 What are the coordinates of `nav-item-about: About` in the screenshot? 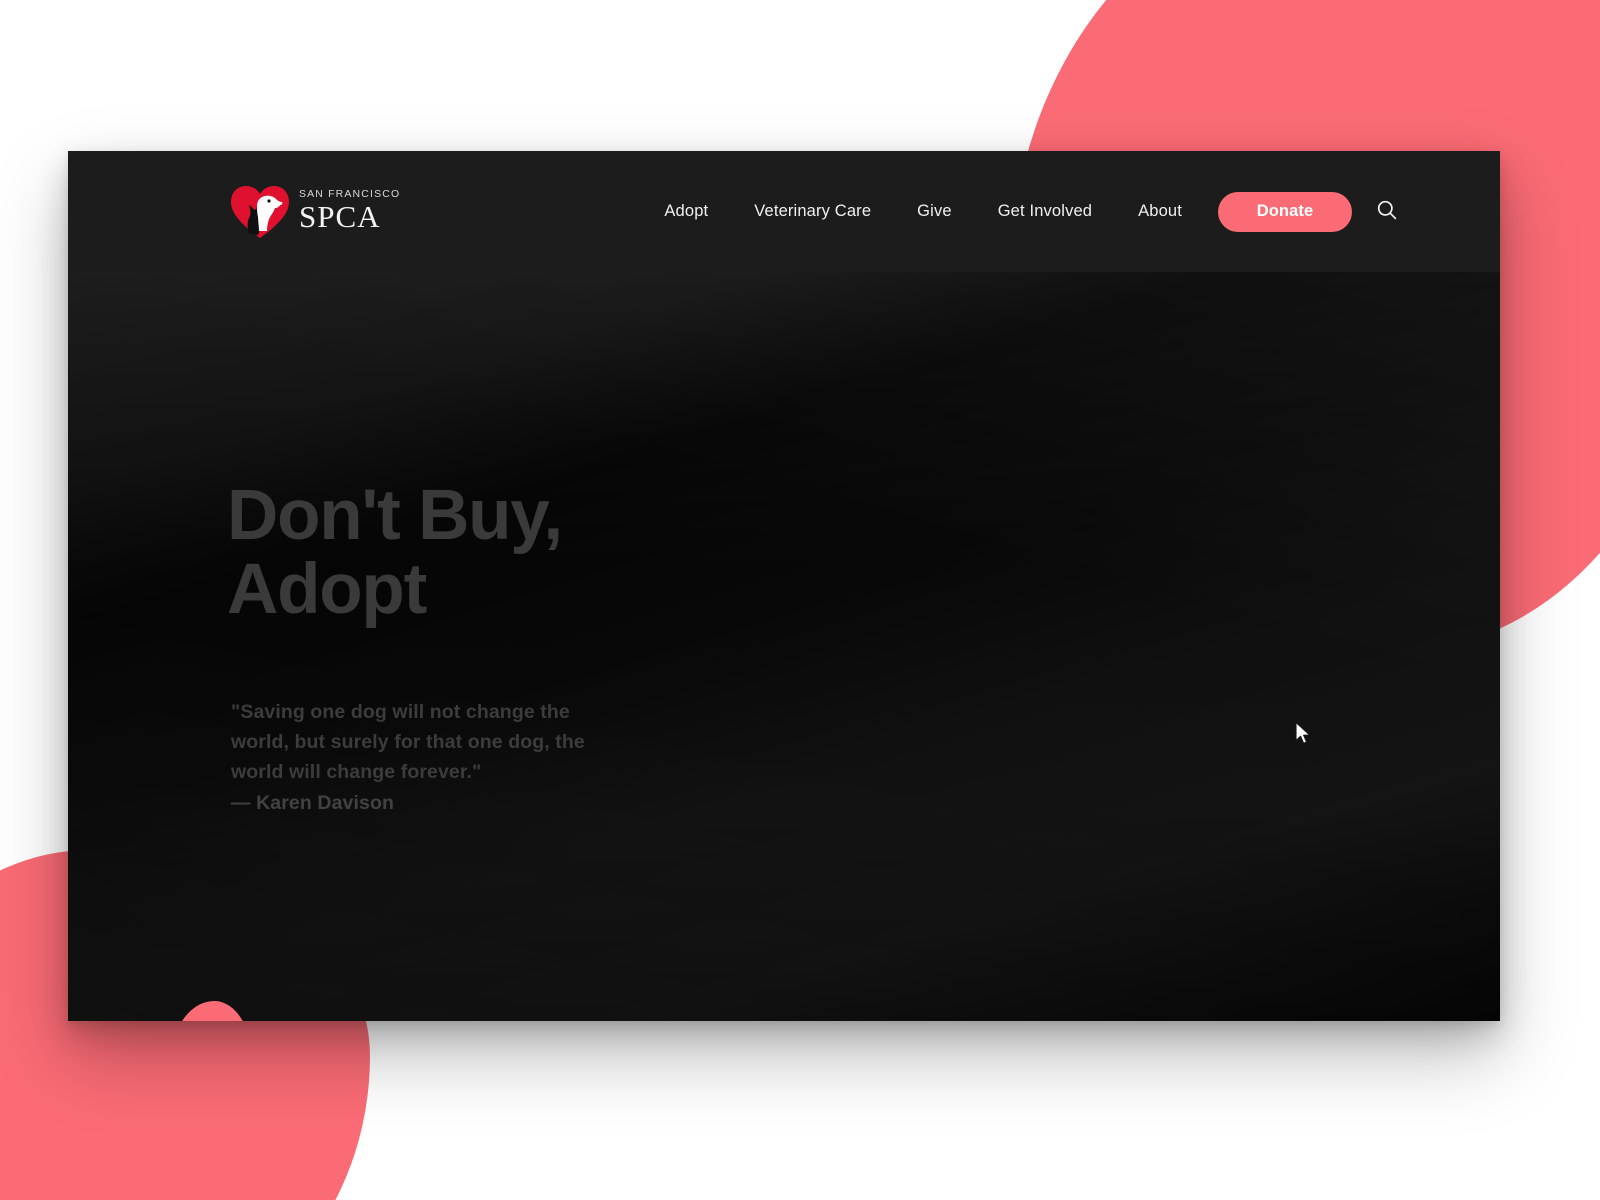 It's located at (1160, 211).